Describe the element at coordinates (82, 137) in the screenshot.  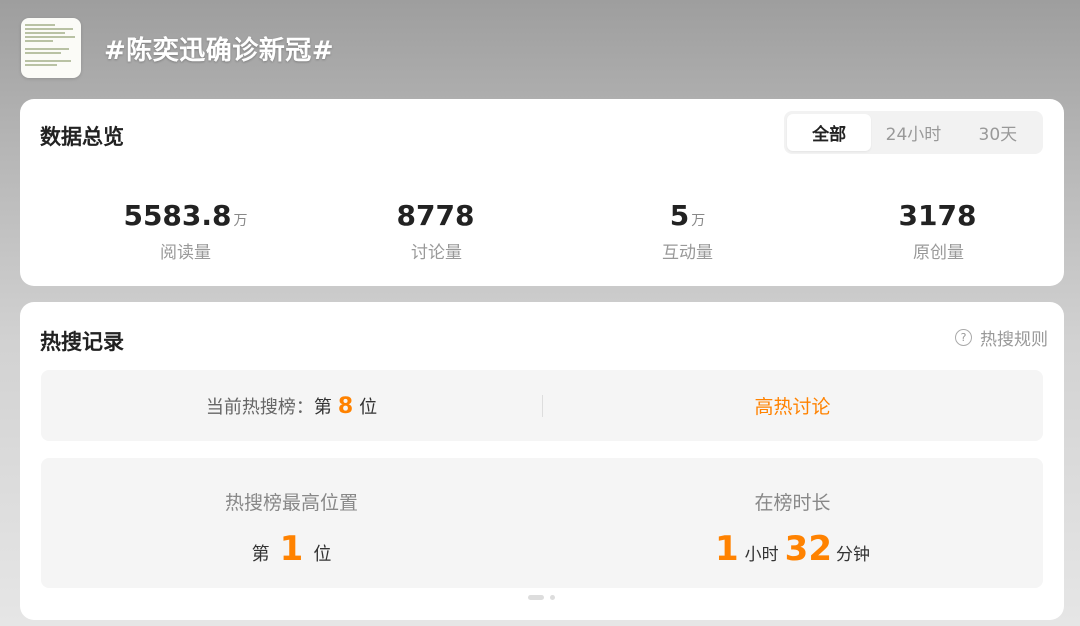
I see `overview-title: 数据总览` at that location.